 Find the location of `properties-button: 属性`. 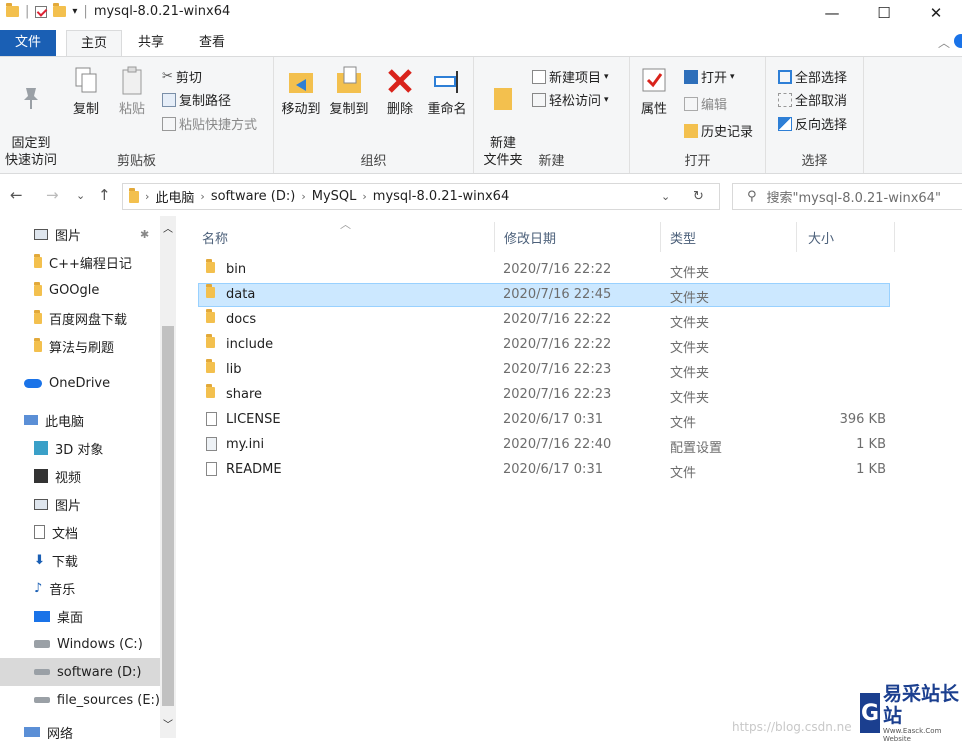

properties-button: 属性 is located at coordinates (654, 91).